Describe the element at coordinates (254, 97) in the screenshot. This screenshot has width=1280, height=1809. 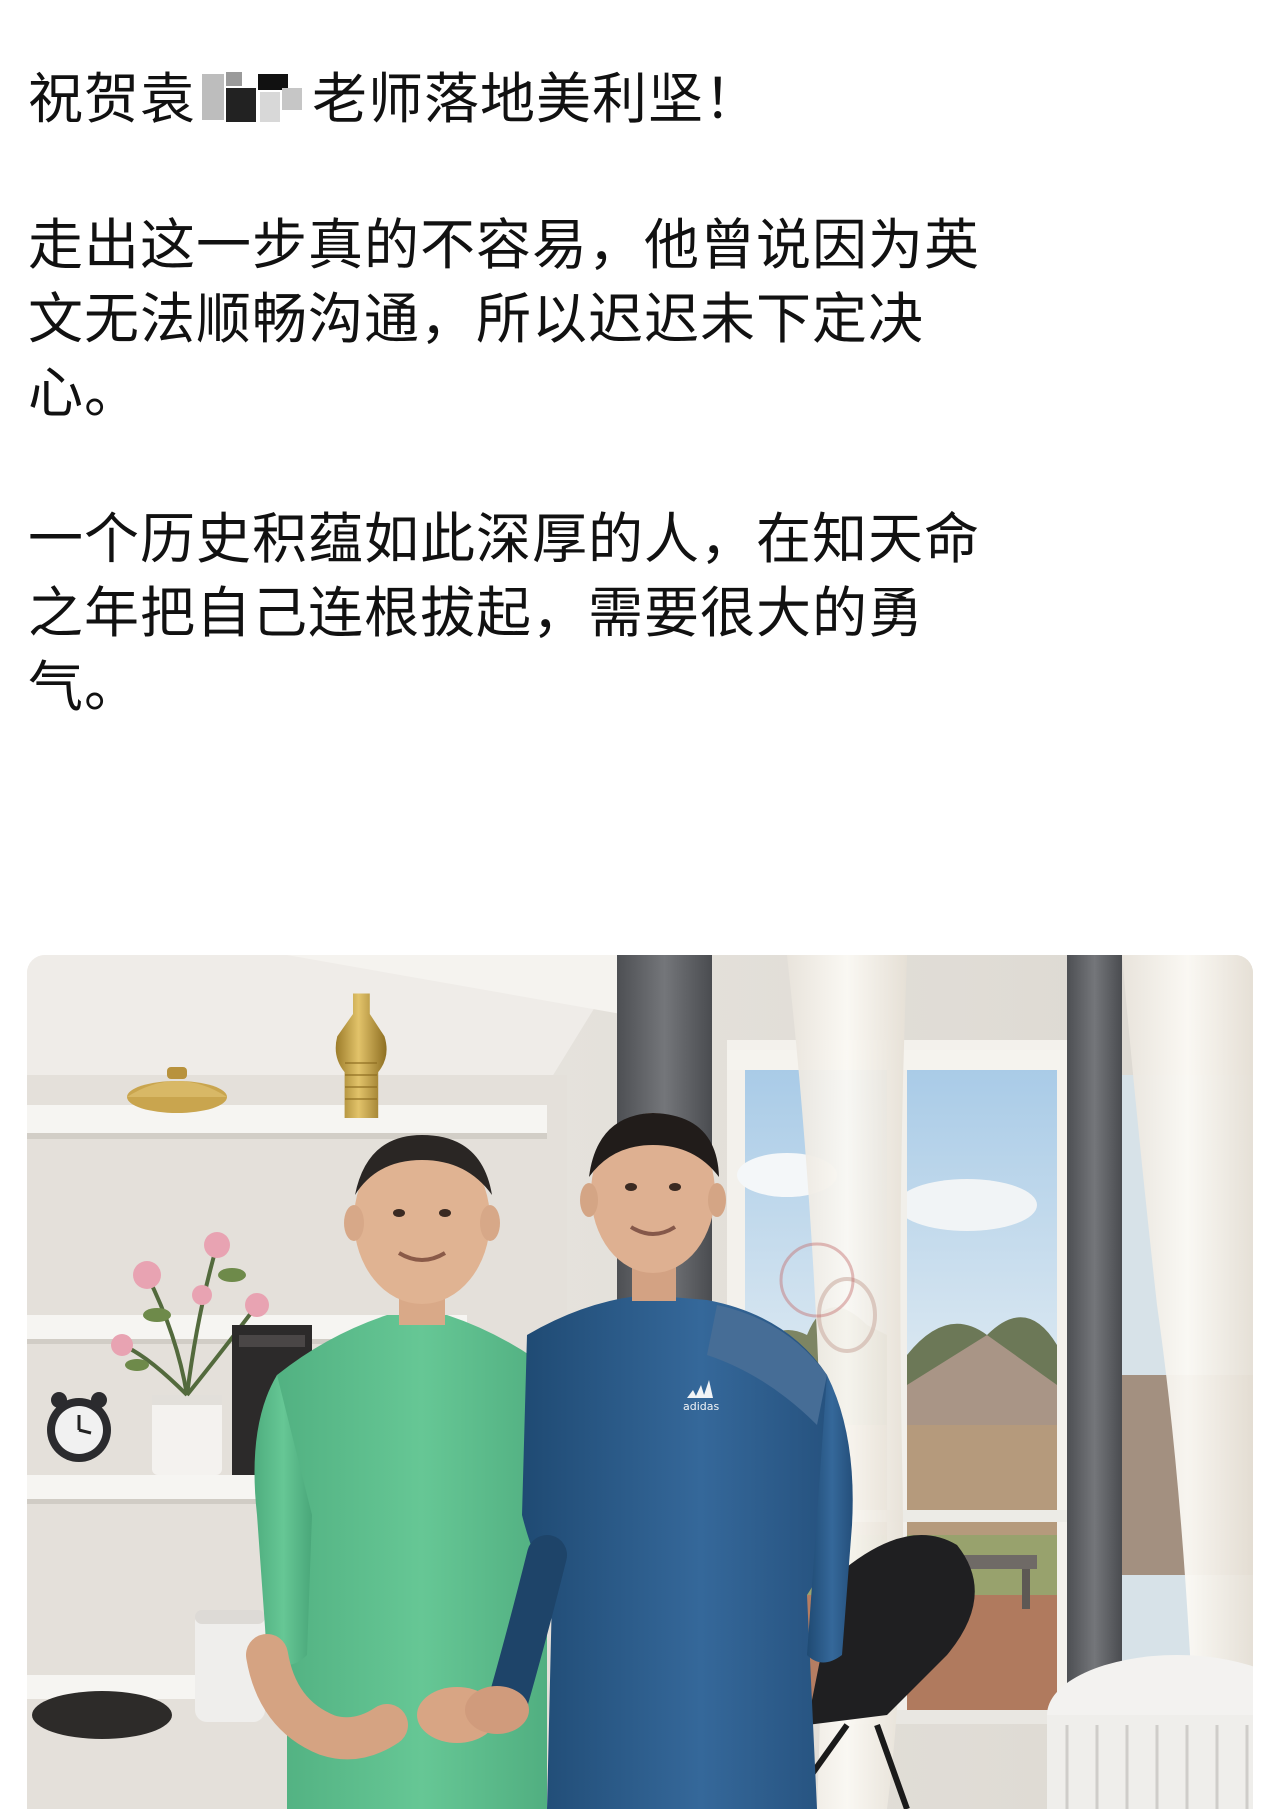
I see `redaction-blur` at that location.